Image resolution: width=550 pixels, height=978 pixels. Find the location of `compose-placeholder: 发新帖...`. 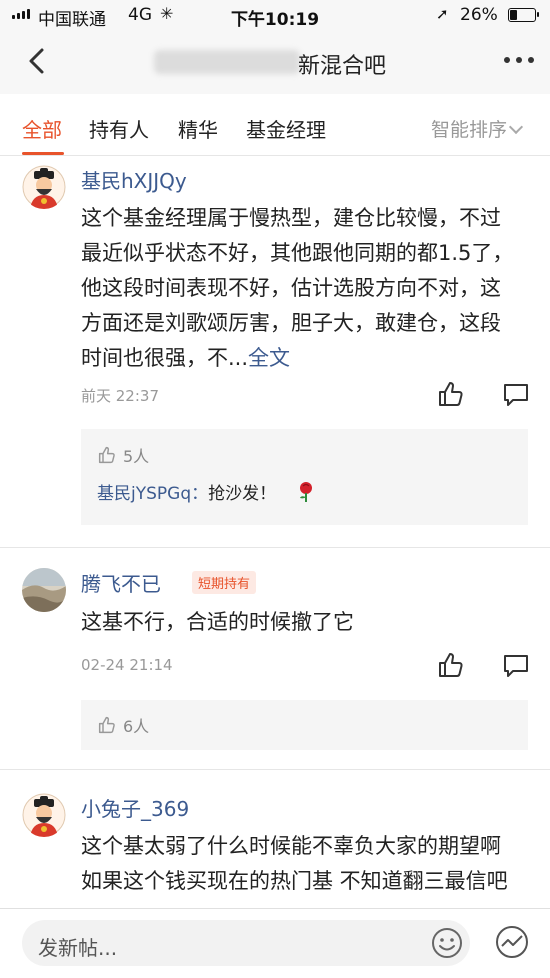

compose-placeholder: 发新帖... is located at coordinates (78, 948).